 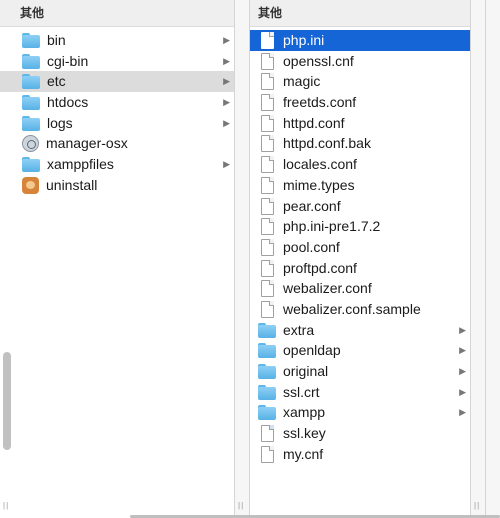 I want to click on item-label: manager-osx, so click(x=87, y=143).